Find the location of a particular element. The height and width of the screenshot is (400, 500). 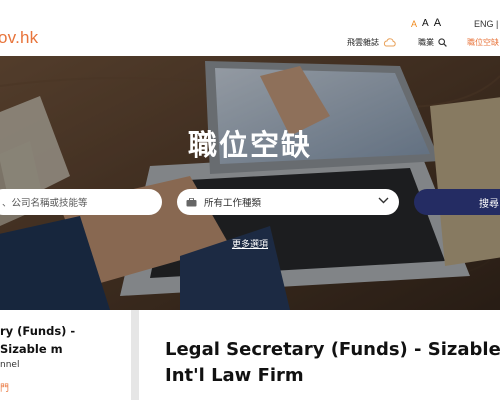

job-card-title: ry (Funds) - Sizable m is located at coordinates (62, 340).